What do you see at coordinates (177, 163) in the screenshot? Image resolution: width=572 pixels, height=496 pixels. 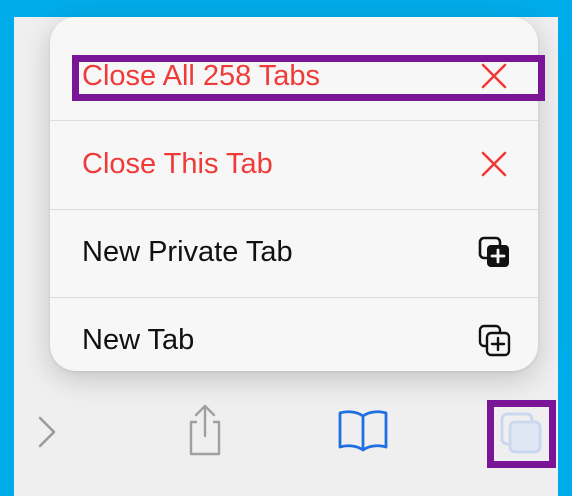 I see `close-this-tab-label: Close This Tab` at bounding box center [177, 163].